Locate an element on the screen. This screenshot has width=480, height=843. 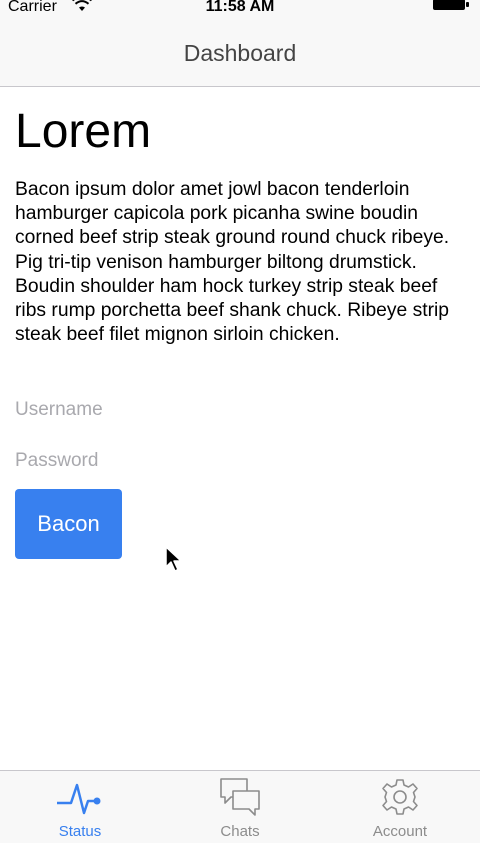
password-field is located at coordinates (240, 461).